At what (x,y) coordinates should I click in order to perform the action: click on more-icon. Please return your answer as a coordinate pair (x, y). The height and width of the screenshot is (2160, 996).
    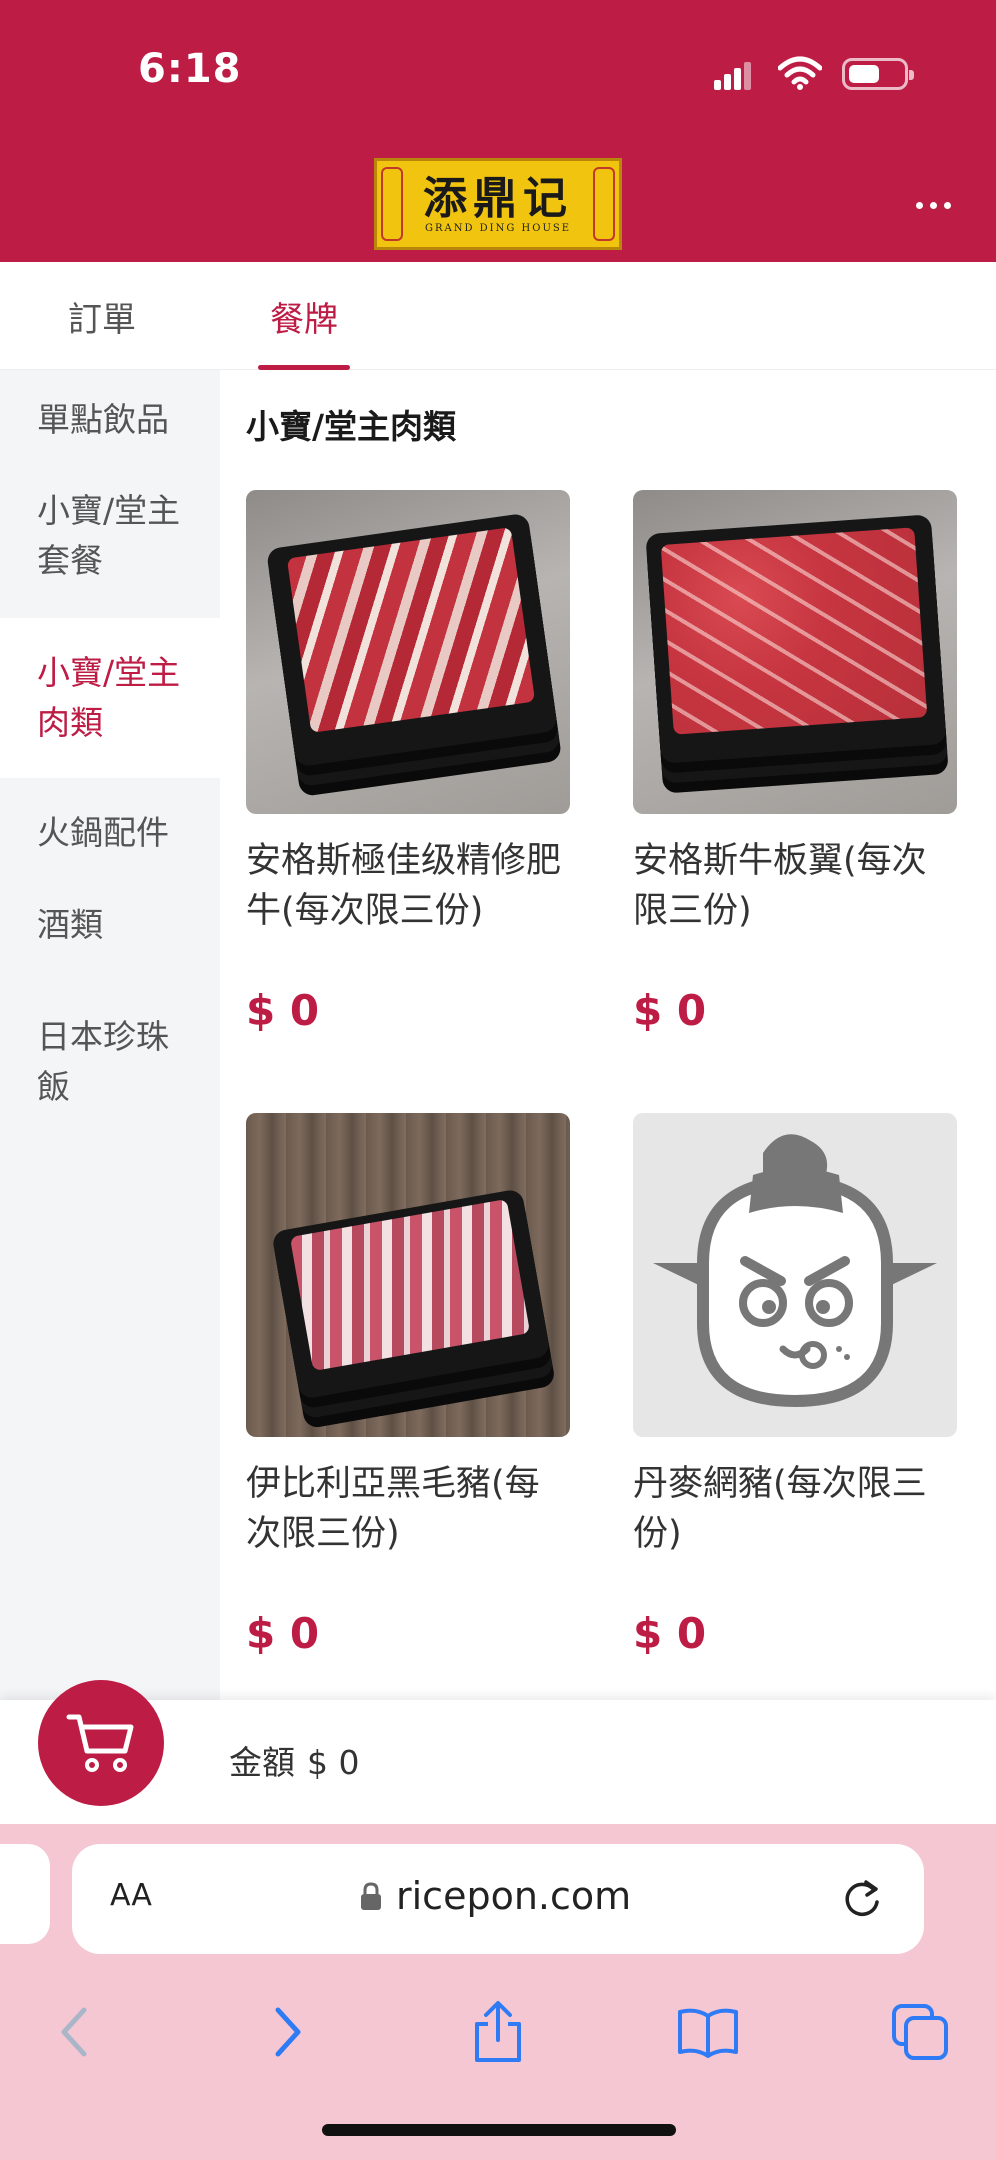
    Looking at the image, I should click on (933, 205).